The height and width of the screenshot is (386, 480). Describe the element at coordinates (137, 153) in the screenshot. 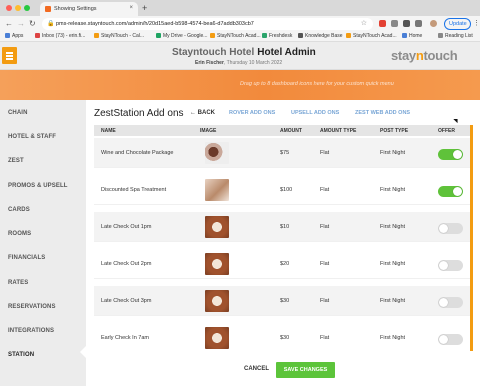

I see `addon-name: Wine and Chocolate Package` at that location.